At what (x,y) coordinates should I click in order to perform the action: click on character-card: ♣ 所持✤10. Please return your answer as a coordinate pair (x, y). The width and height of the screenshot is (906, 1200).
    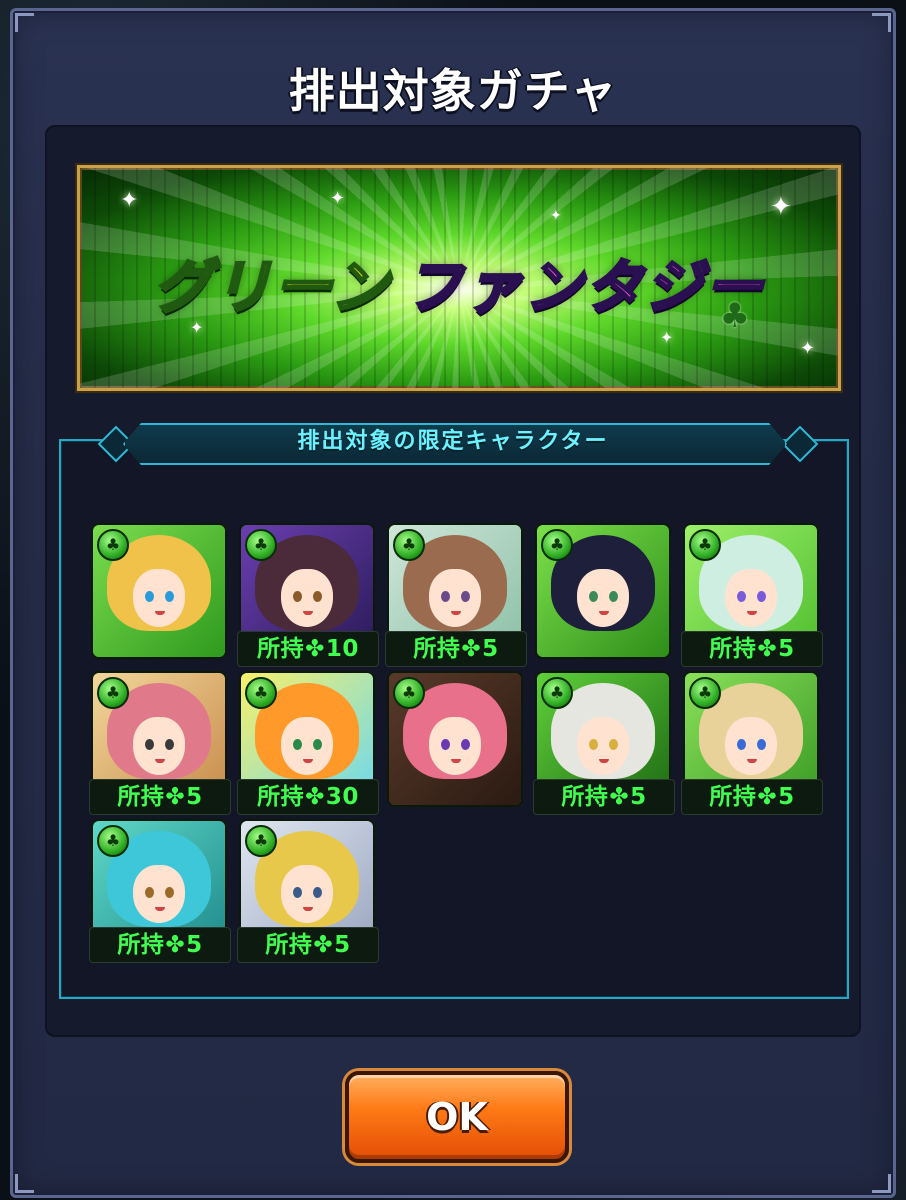
    Looking at the image, I should click on (308, 595).